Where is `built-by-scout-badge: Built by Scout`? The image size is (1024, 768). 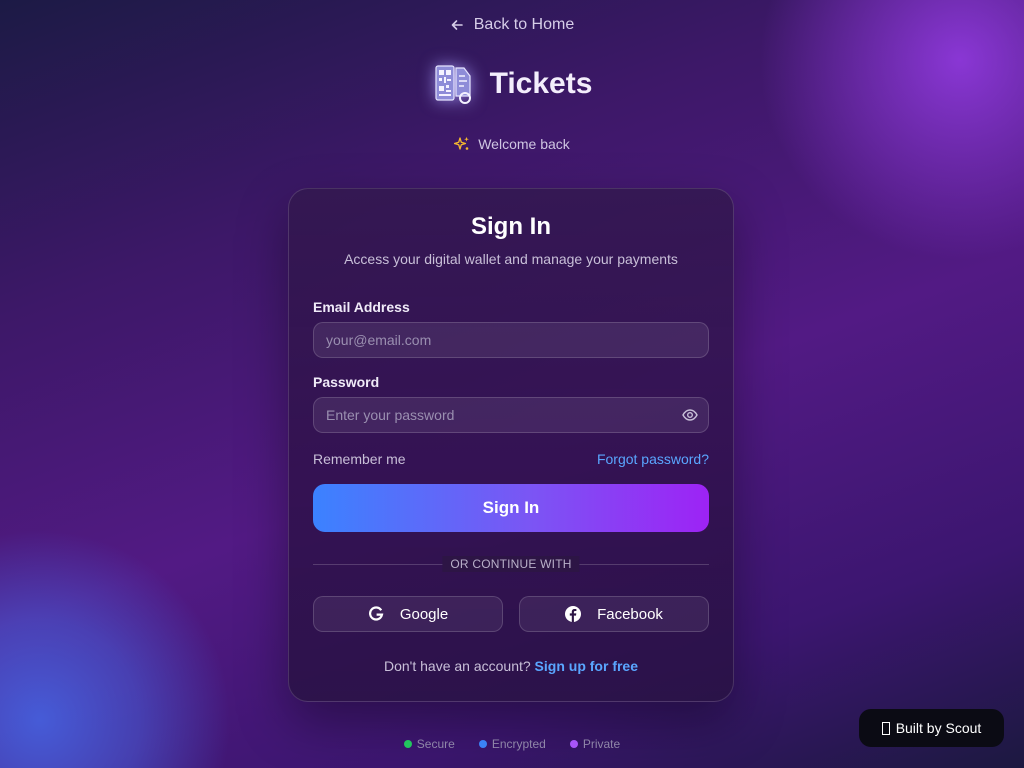 built-by-scout-badge: Built by Scout is located at coordinates (931, 728).